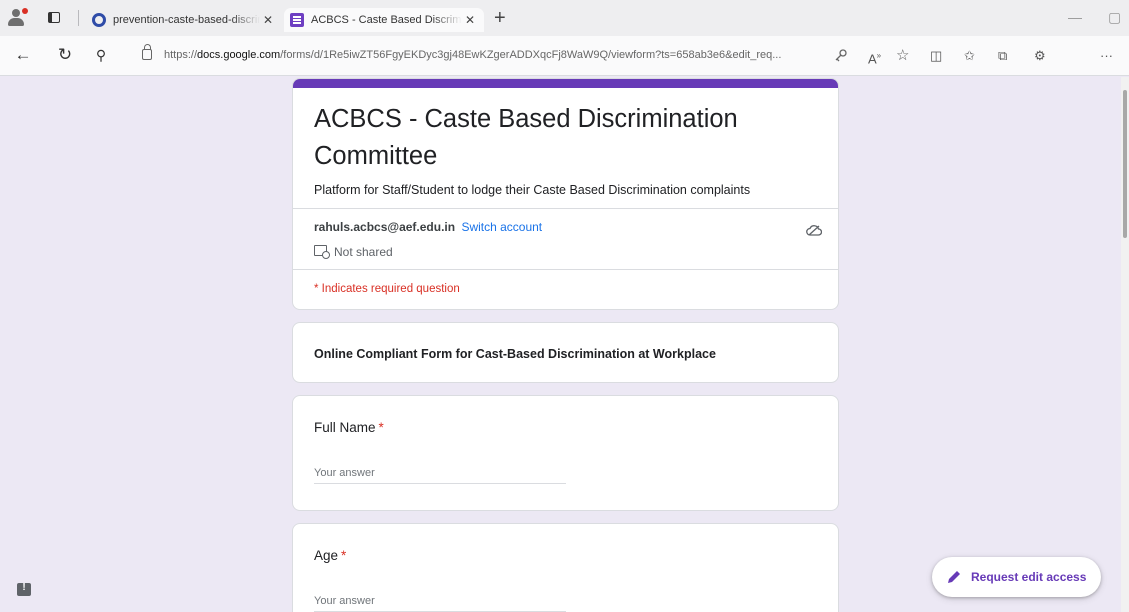  I want to click on question-card-age: Age *, so click(565, 567).